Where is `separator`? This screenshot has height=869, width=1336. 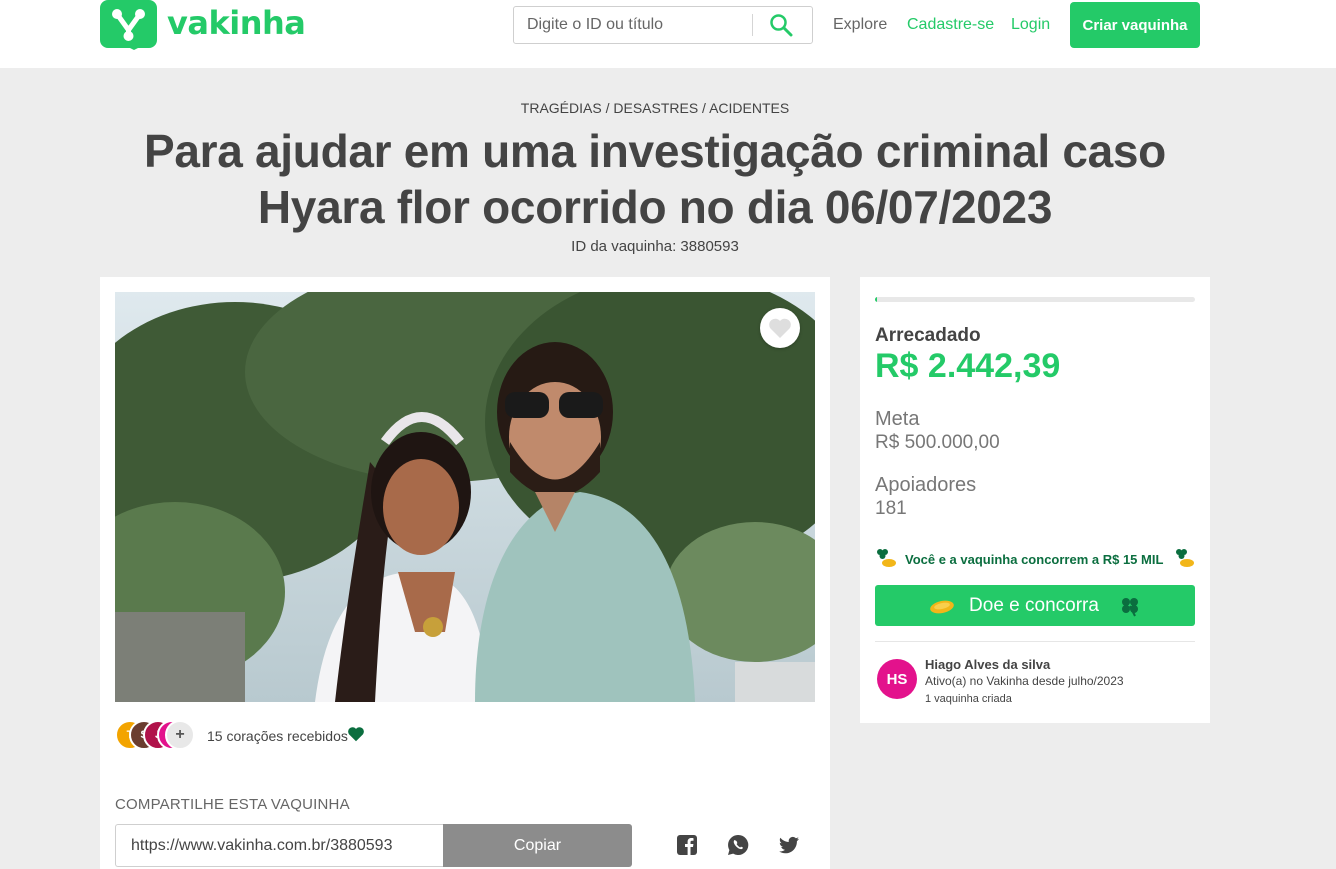
separator is located at coordinates (1035, 641).